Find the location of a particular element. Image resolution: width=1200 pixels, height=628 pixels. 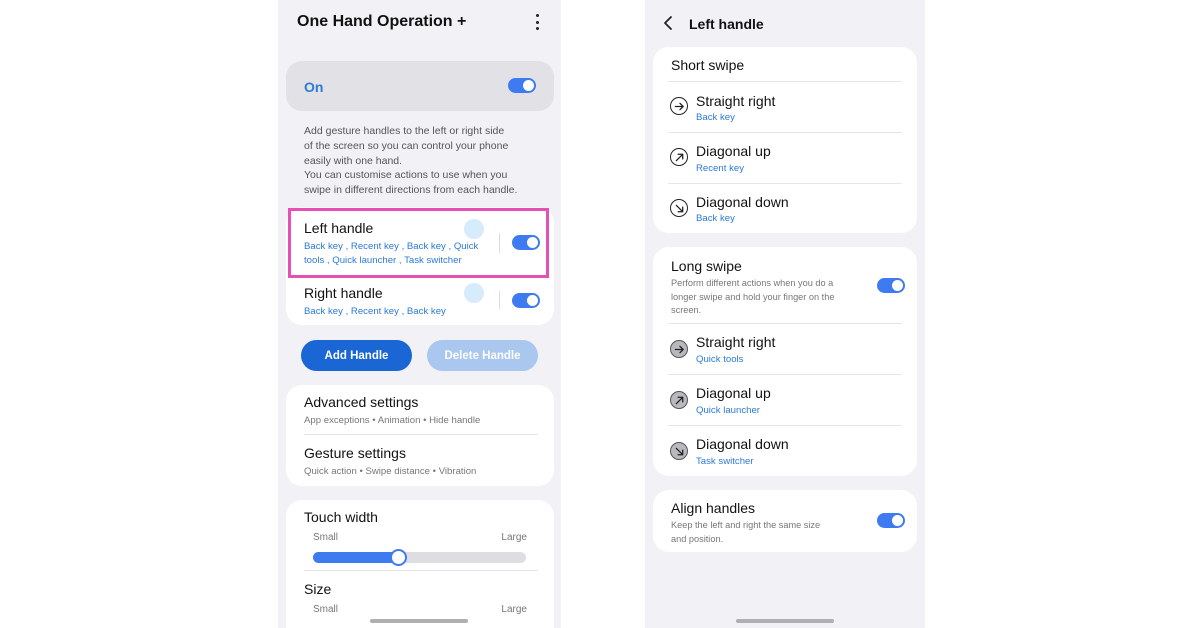

advanced-settings-subtitle: App exceptions • Animation • Hide handle is located at coordinates (392, 420).